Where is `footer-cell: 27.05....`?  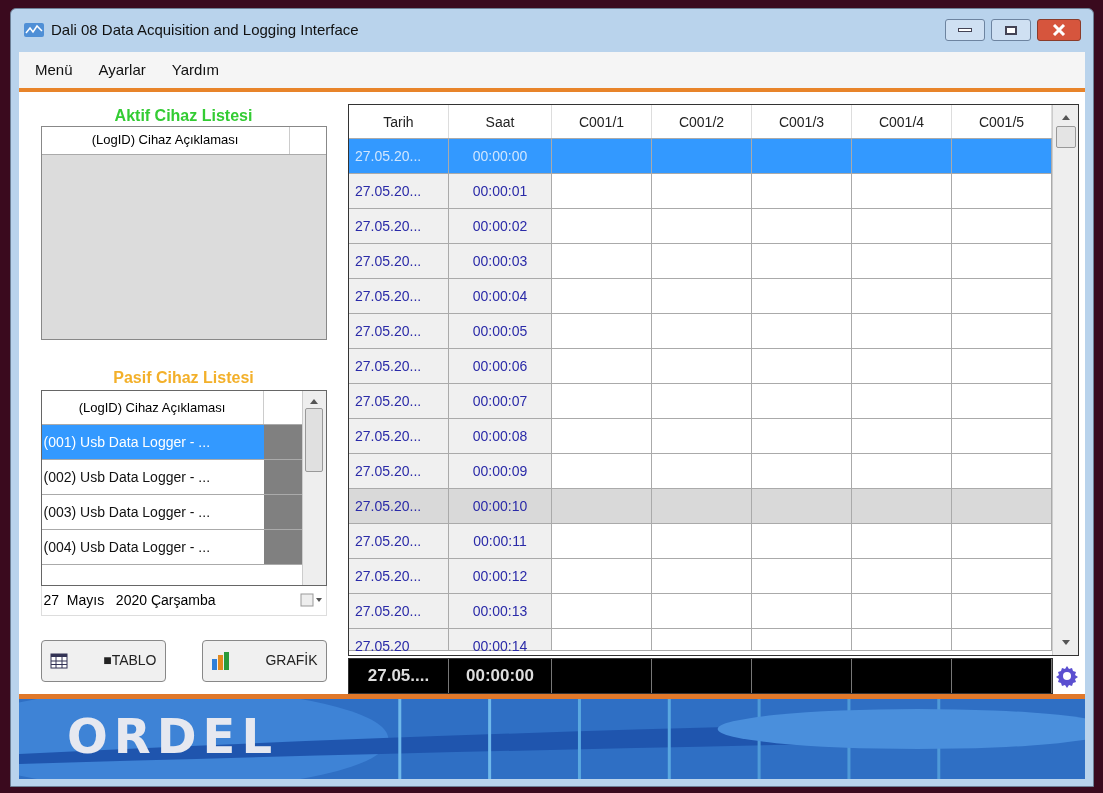 footer-cell: 27.05.... is located at coordinates (399, 675).